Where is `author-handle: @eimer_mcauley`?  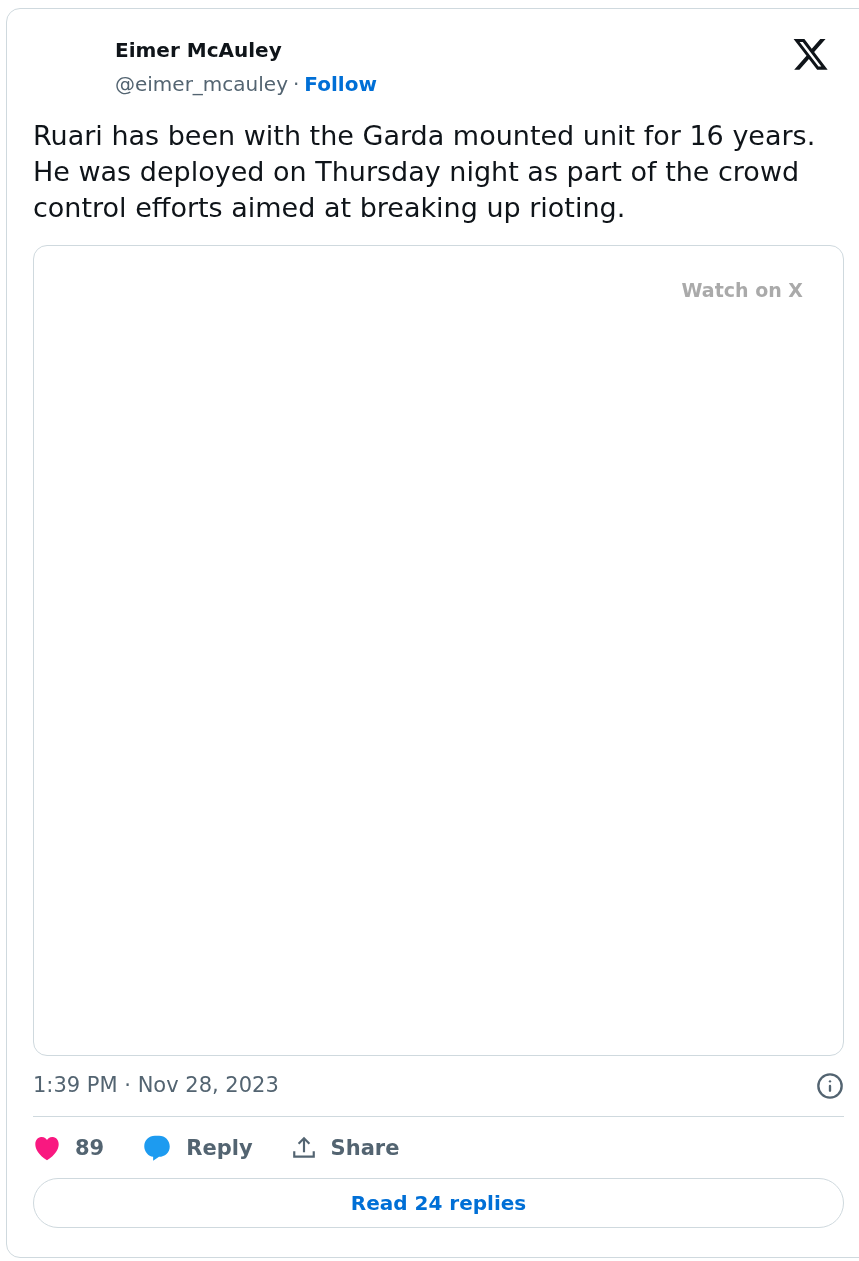
author-handle: @eimer_mcauley is located at coordinates (201, 84).